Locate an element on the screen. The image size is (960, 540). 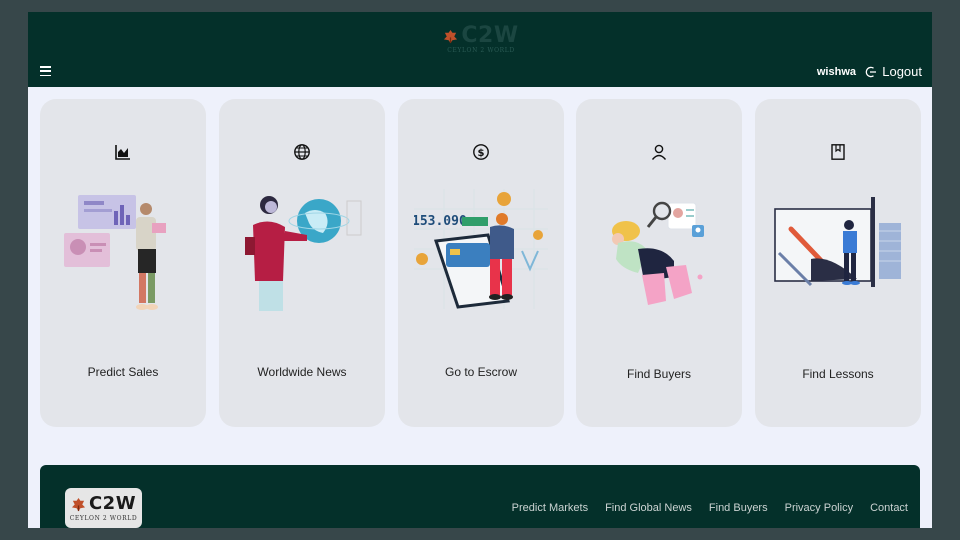
top-header: C2W CEYLON 2 WORLD wishwa Logout is located at coordinates (480, 49).